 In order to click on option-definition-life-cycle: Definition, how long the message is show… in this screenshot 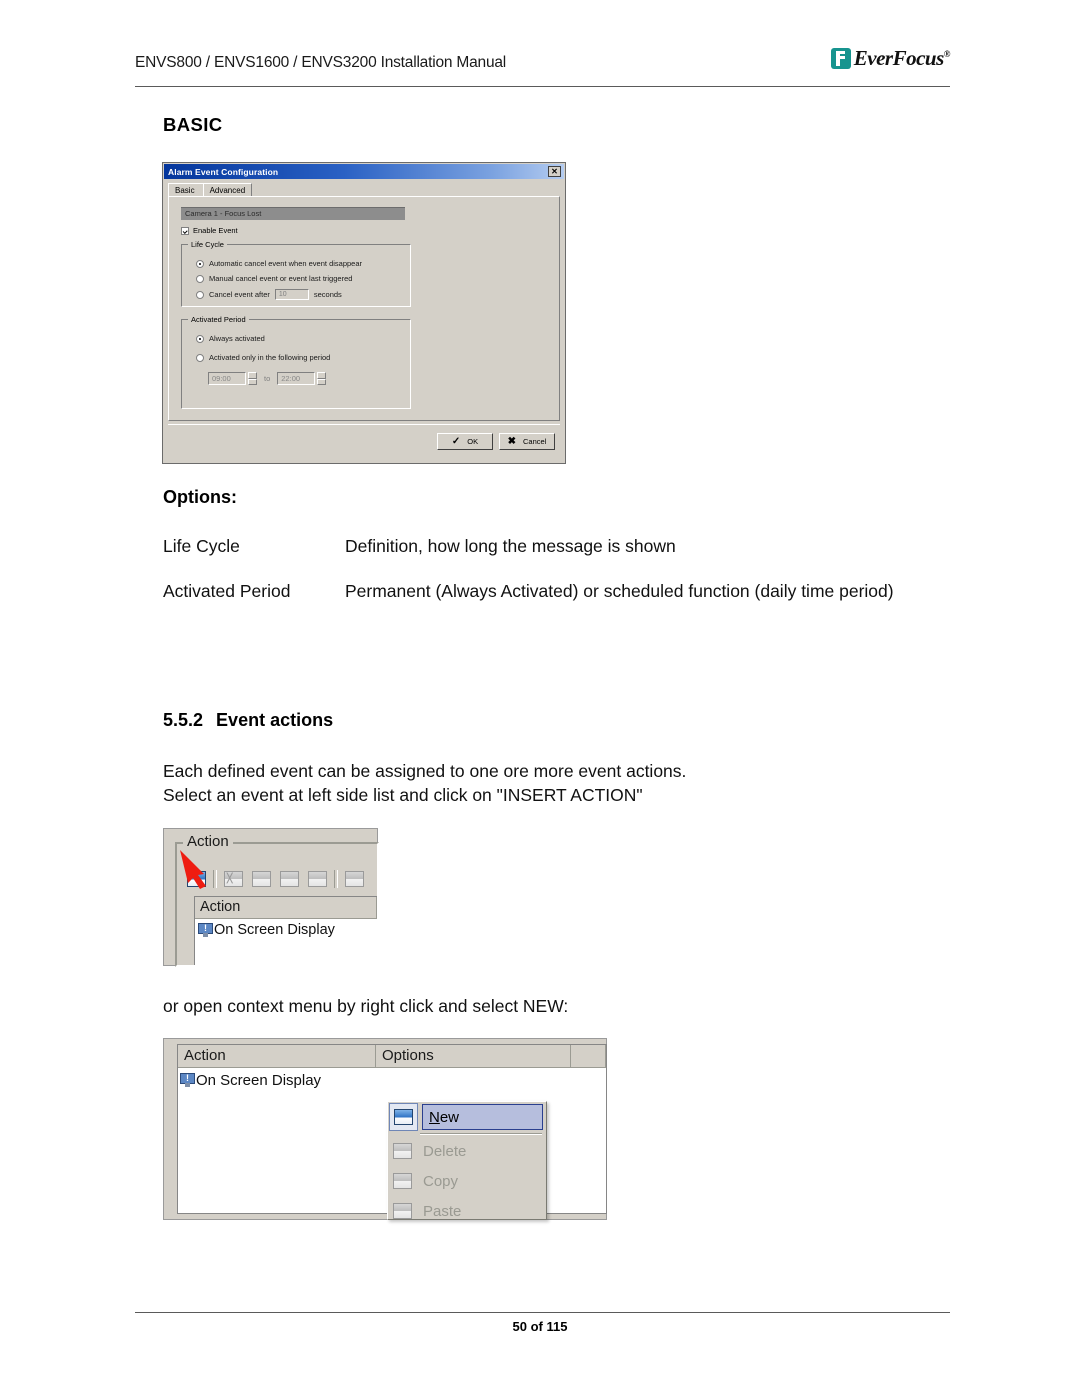, I will do `click(510, 546)`.